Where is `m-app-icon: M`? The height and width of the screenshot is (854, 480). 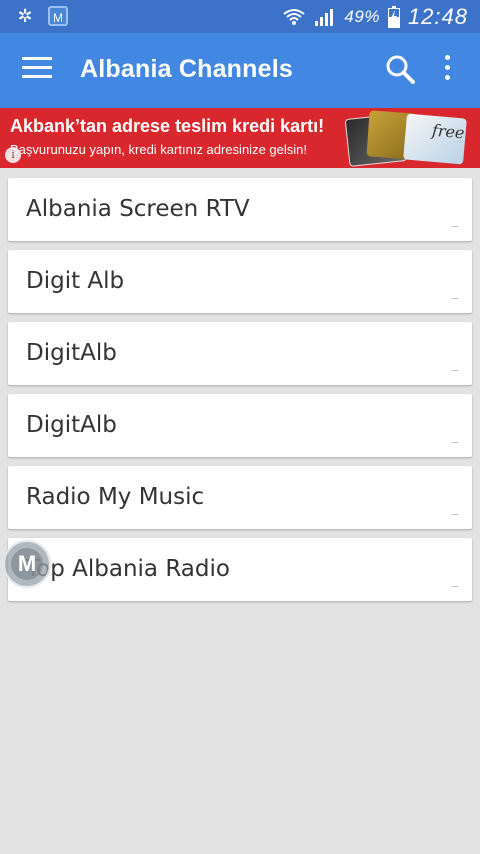
m-app-icon: M is located at coordinates (58, 16).